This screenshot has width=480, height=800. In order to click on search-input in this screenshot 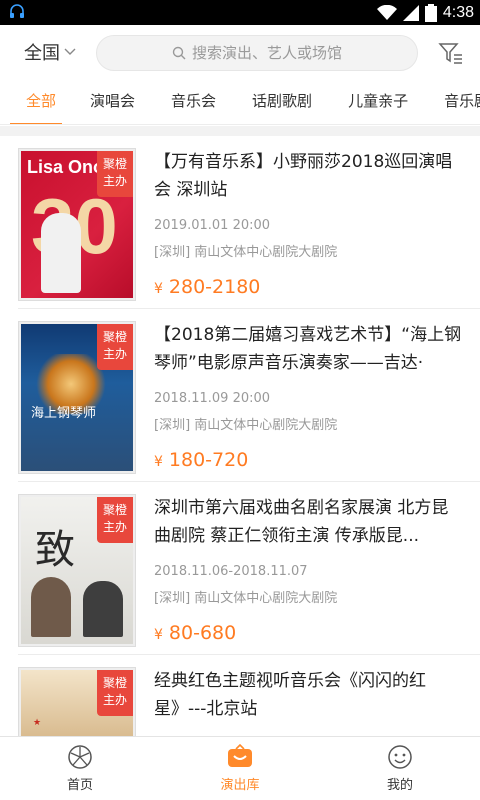, I will do `click(267, 53)`.